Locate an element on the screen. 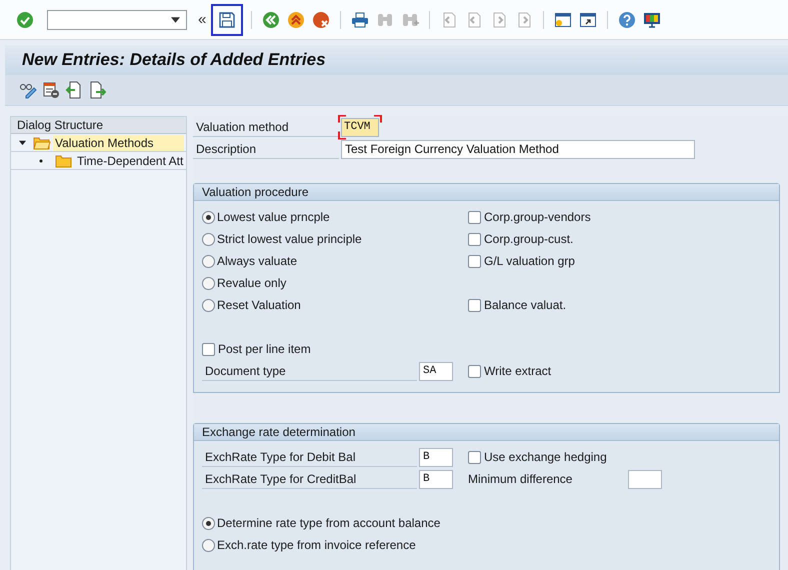 The width and height of the screenshot is (788, 570). cancel-icon is located at coordinates (321, 19).